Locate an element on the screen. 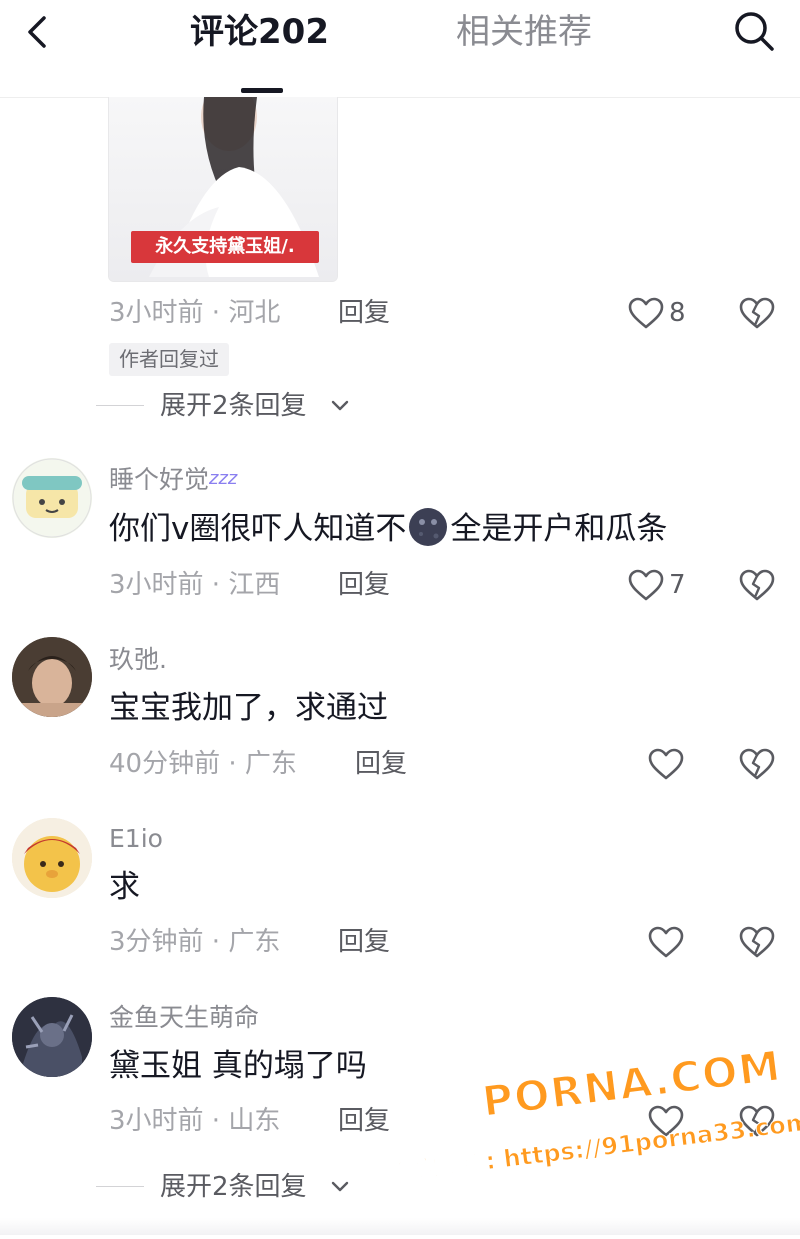  comment-time-location: 3小时前 · 山东 is located at coordinates (195, 1121).